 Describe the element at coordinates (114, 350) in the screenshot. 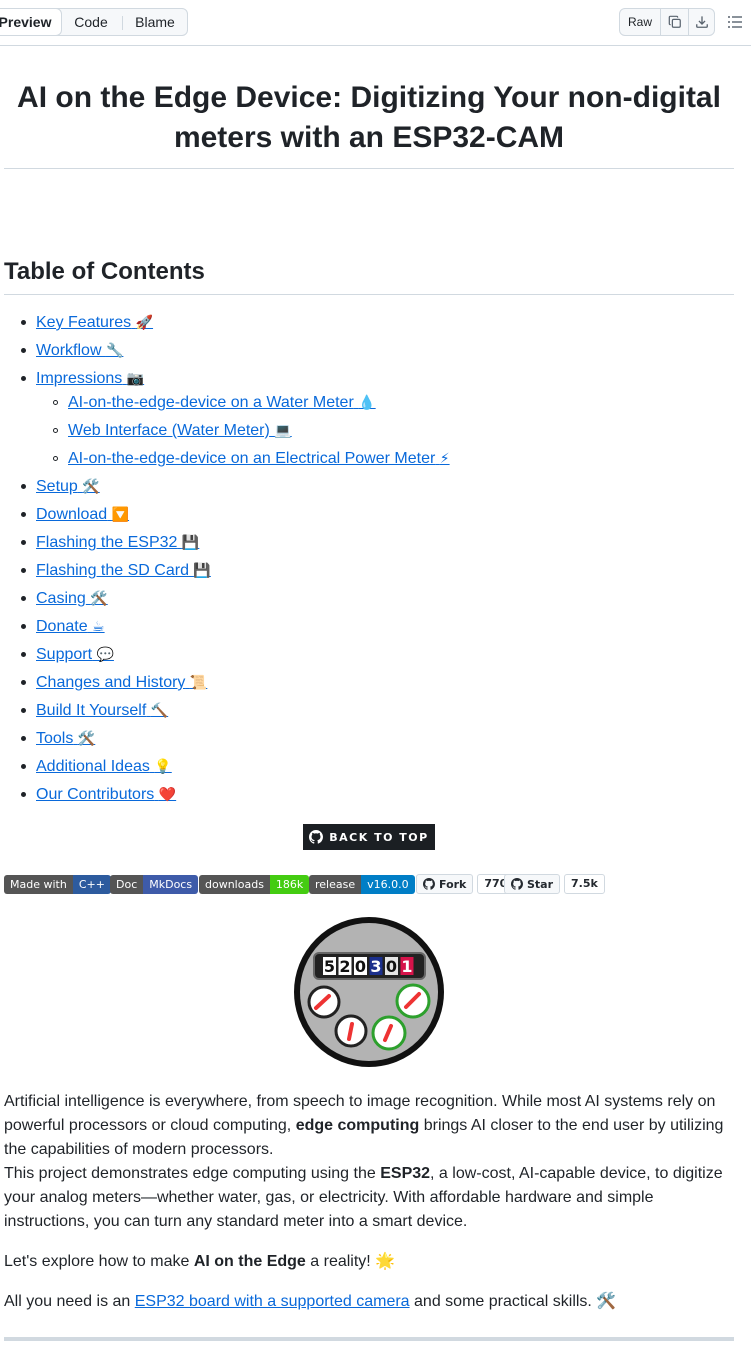

I see `toc-link-emoji: 🔧` at that location.